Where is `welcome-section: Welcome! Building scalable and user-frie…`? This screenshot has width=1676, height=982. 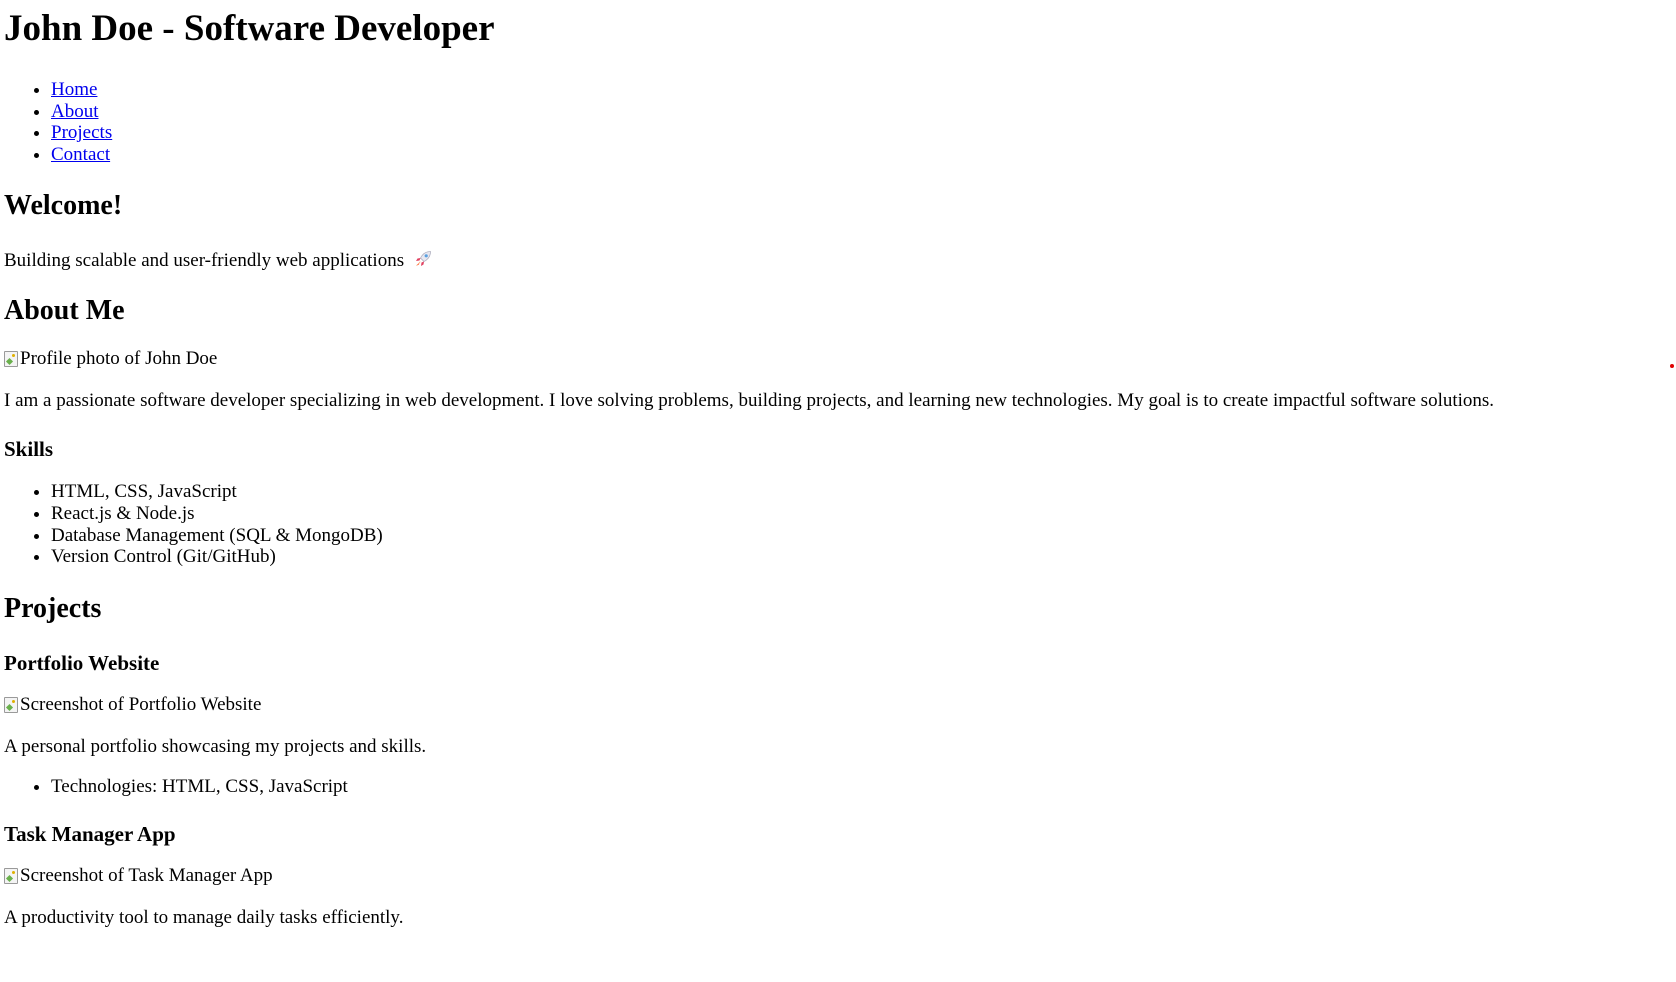 welcome-section: Welcome! Building scalable and user-frie… is located at coordinates (838, 230).